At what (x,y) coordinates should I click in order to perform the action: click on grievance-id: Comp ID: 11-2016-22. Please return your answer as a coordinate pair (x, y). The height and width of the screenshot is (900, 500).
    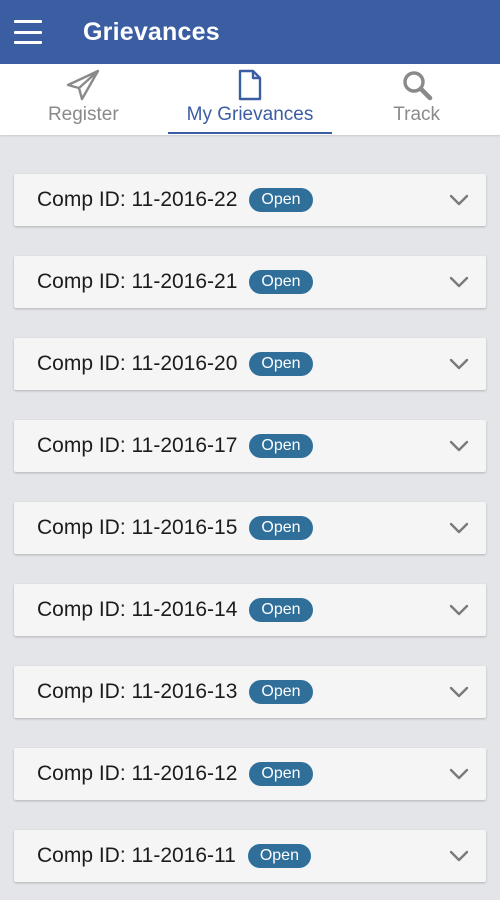
    Looking at the image, I should click on (137, 199).